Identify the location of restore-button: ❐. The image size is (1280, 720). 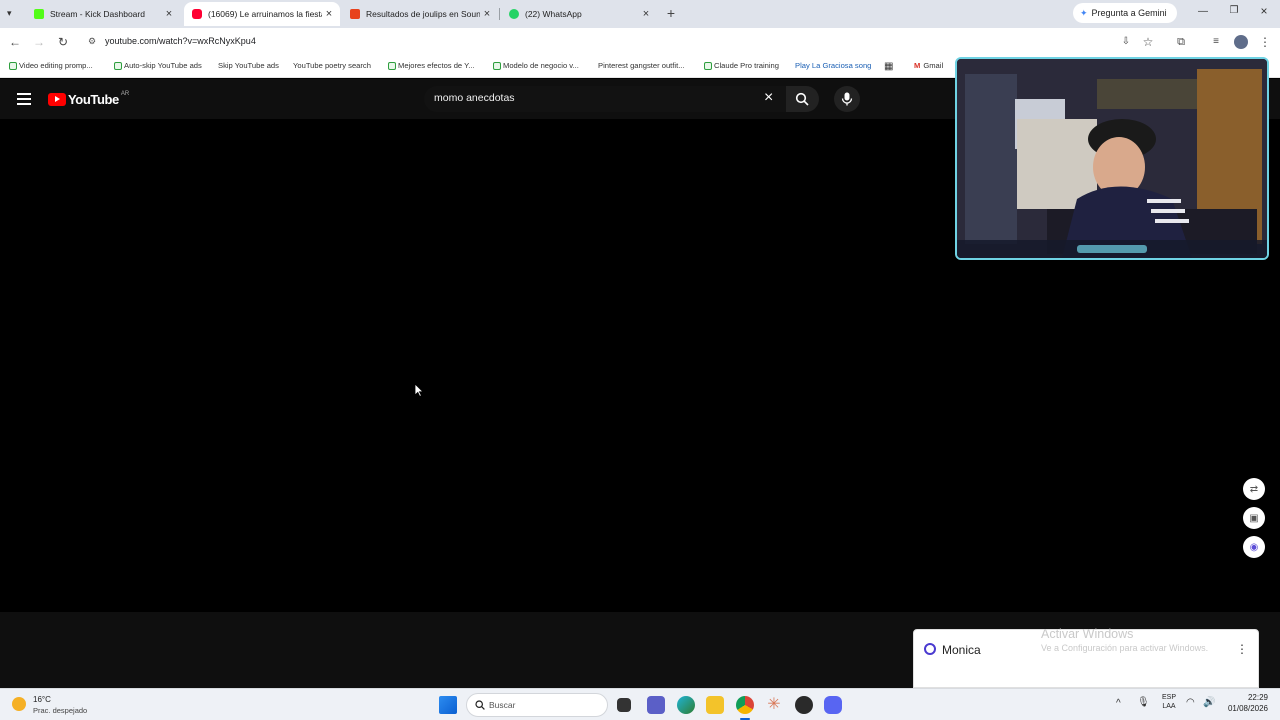
(1234, 10).